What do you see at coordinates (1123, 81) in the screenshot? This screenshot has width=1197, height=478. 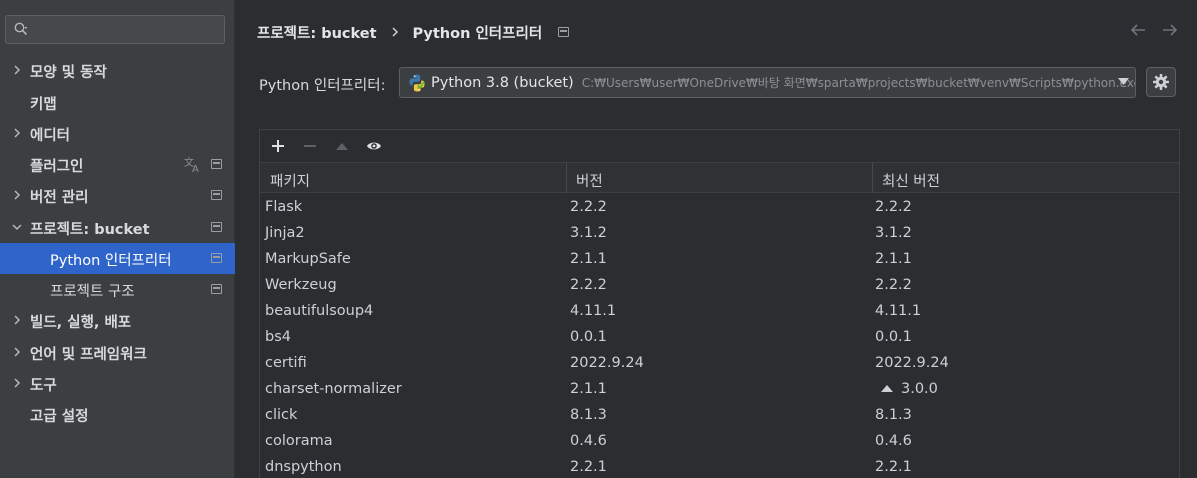 I see `dropdown-arrow-icon` at bounding box center [1123, 81].